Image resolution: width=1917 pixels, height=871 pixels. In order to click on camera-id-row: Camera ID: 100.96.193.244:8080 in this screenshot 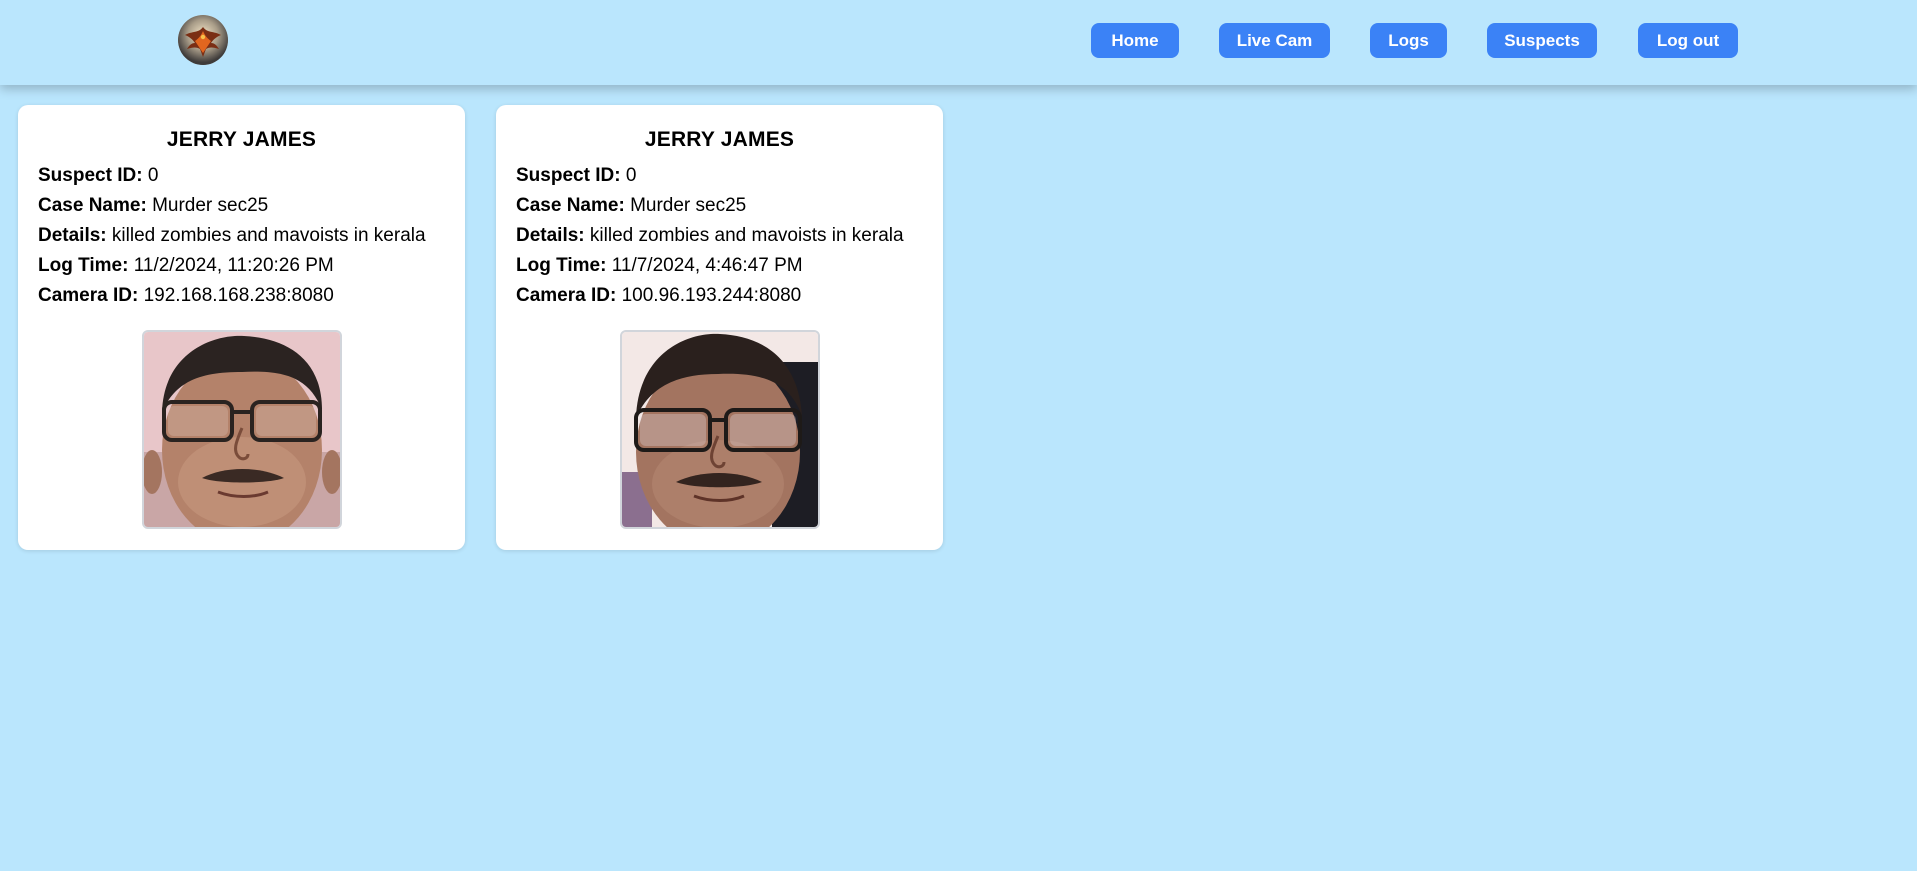, I will do `click(658, 296)`.